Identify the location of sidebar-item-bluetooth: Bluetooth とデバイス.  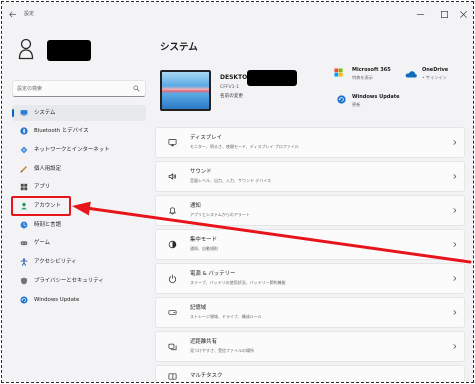
(79, 131).